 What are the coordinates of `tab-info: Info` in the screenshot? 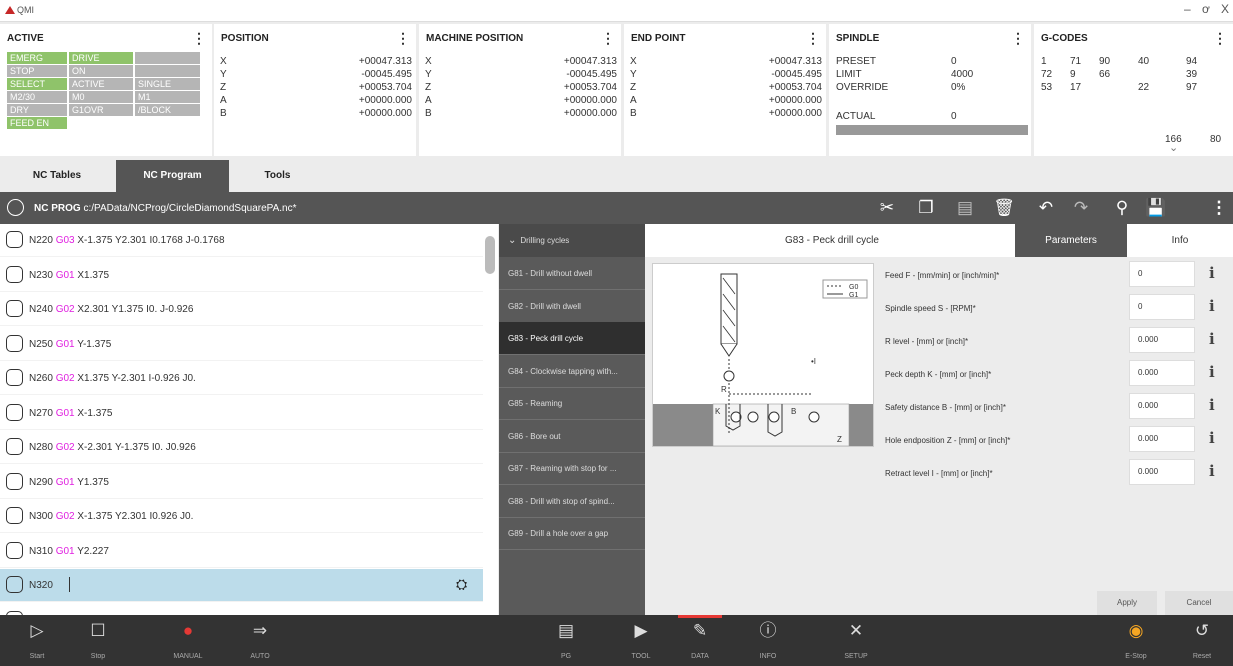 It's located at (1180, 240).